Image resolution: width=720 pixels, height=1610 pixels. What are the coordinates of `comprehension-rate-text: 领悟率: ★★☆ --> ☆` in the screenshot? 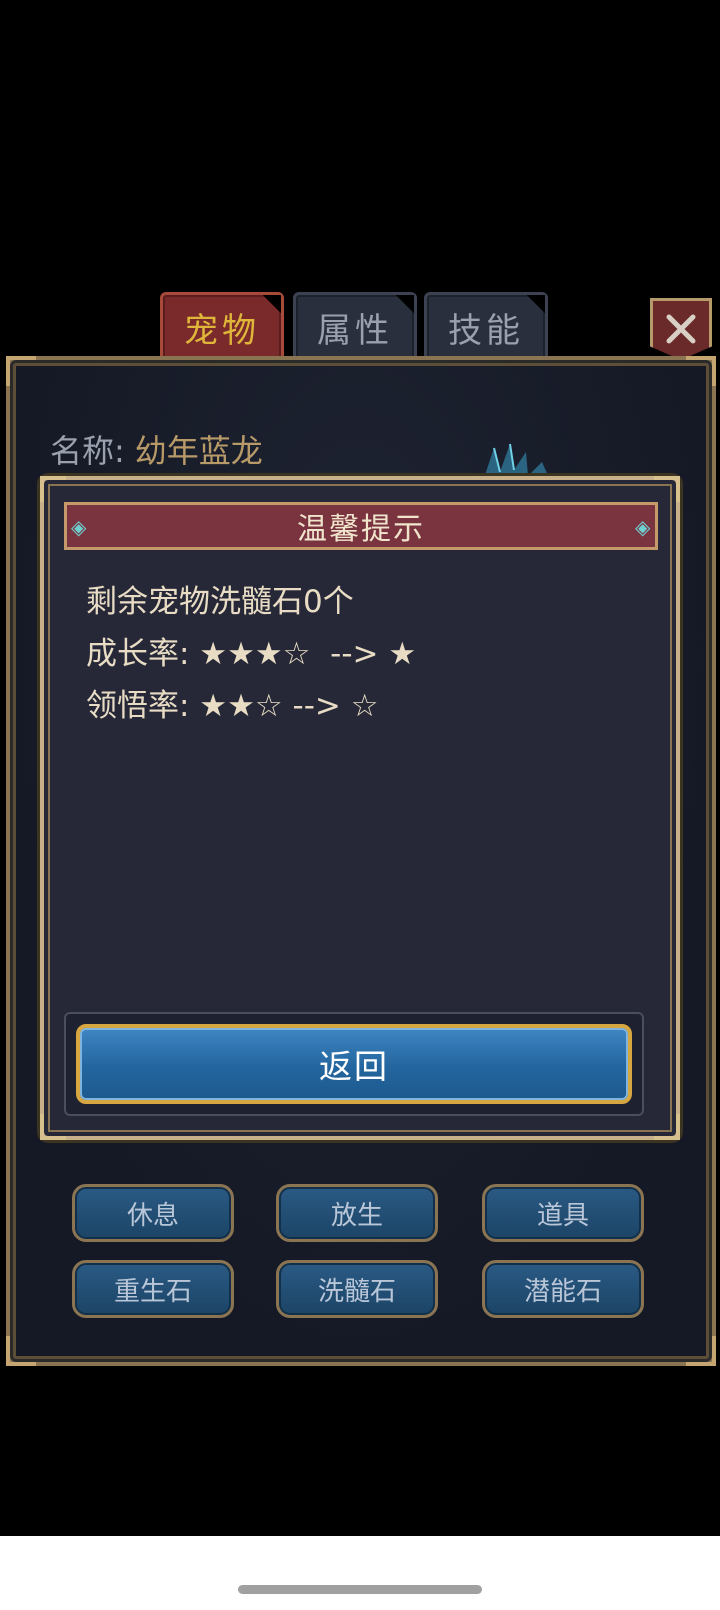 It's located at (232, 706).